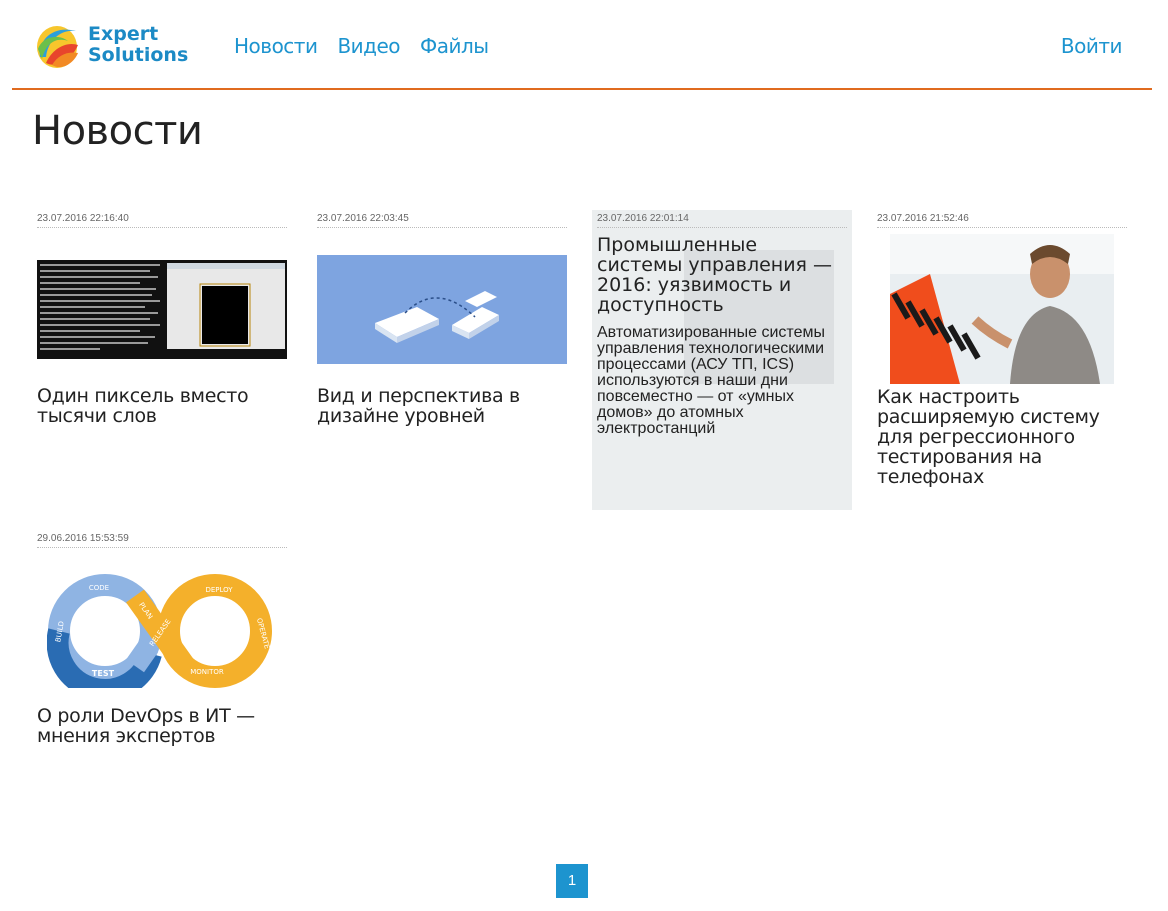  I want to click on nav-link-video: Видео, so click(368, 46).